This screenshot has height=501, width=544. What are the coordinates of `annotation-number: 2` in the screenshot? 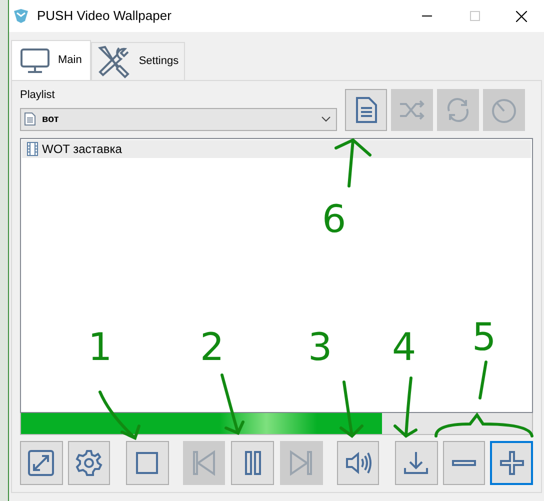 It's located at (212, 347).